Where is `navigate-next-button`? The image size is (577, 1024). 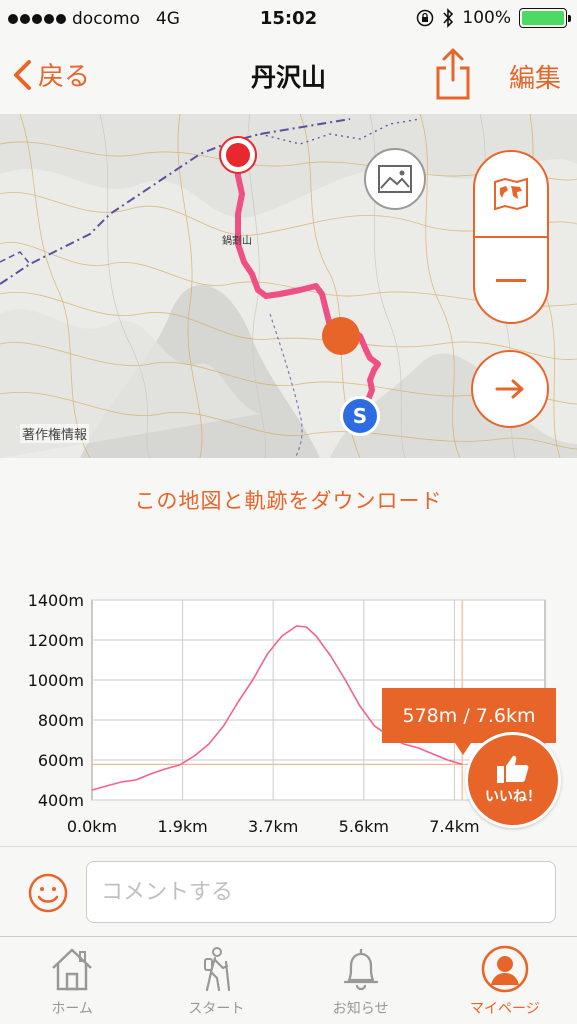 navigate-next-button is located at coordinates (510, 389).